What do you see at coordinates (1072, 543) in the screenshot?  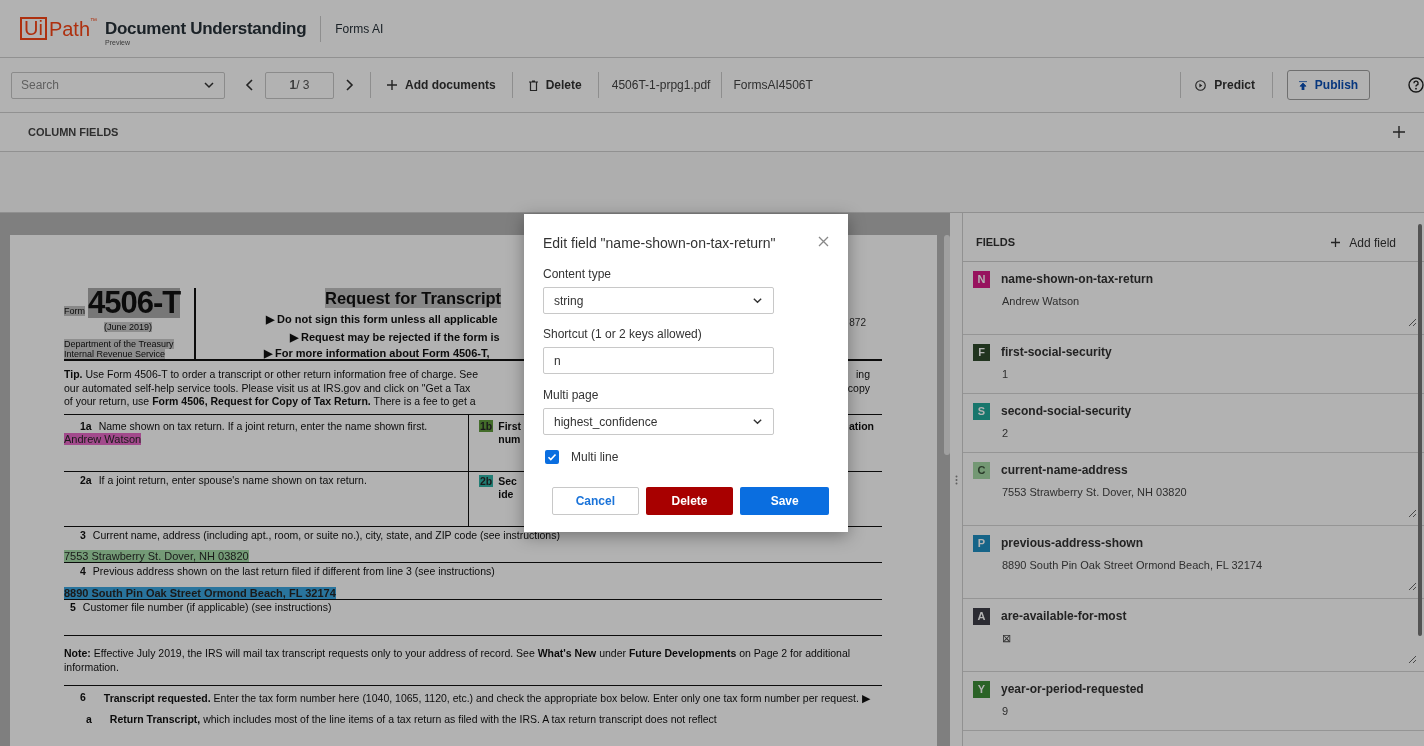 I see `field-name: previous-address-shown` at bounding box center [1072, 543].